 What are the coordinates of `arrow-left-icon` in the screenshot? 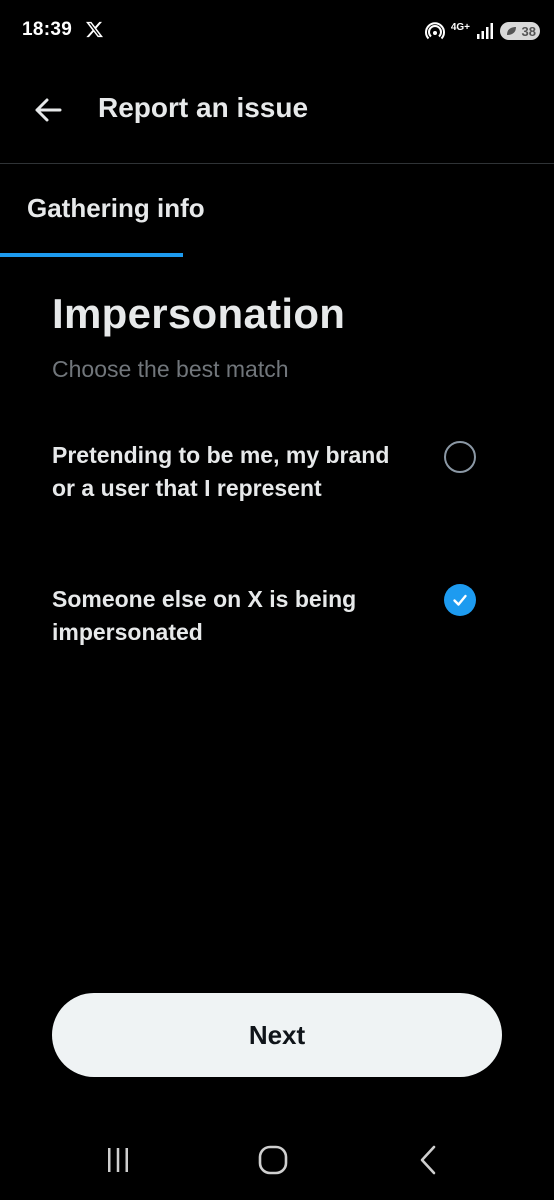 It's located at (48, 110).